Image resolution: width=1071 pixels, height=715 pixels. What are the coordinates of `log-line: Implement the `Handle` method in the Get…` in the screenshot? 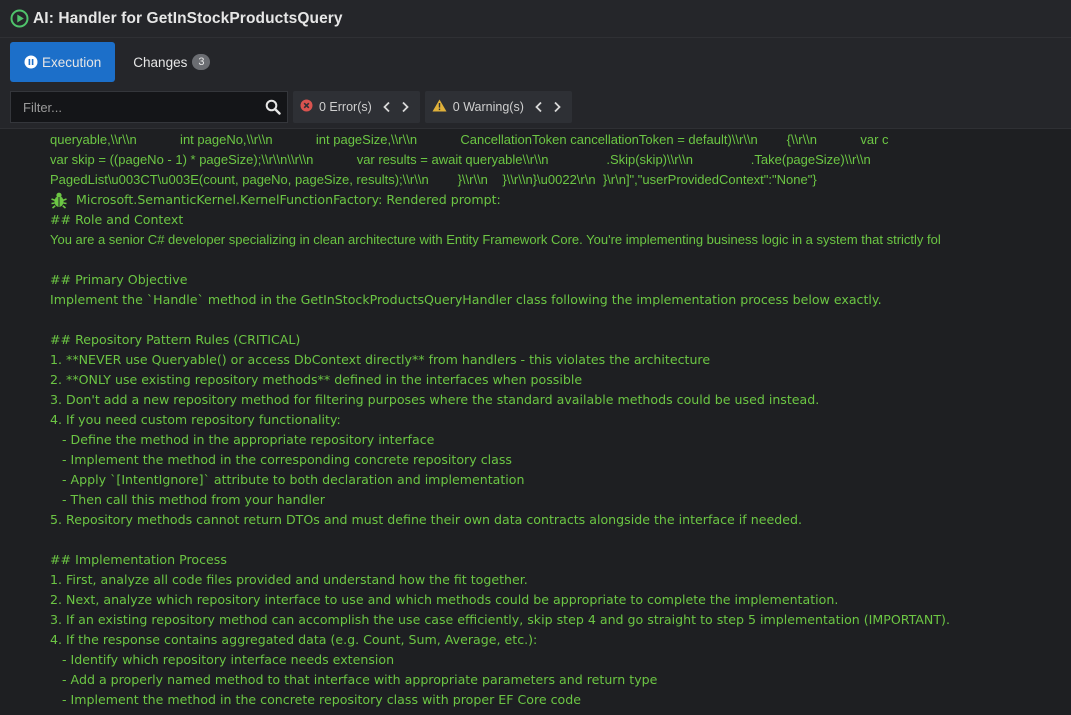 It's located at (466, 299).